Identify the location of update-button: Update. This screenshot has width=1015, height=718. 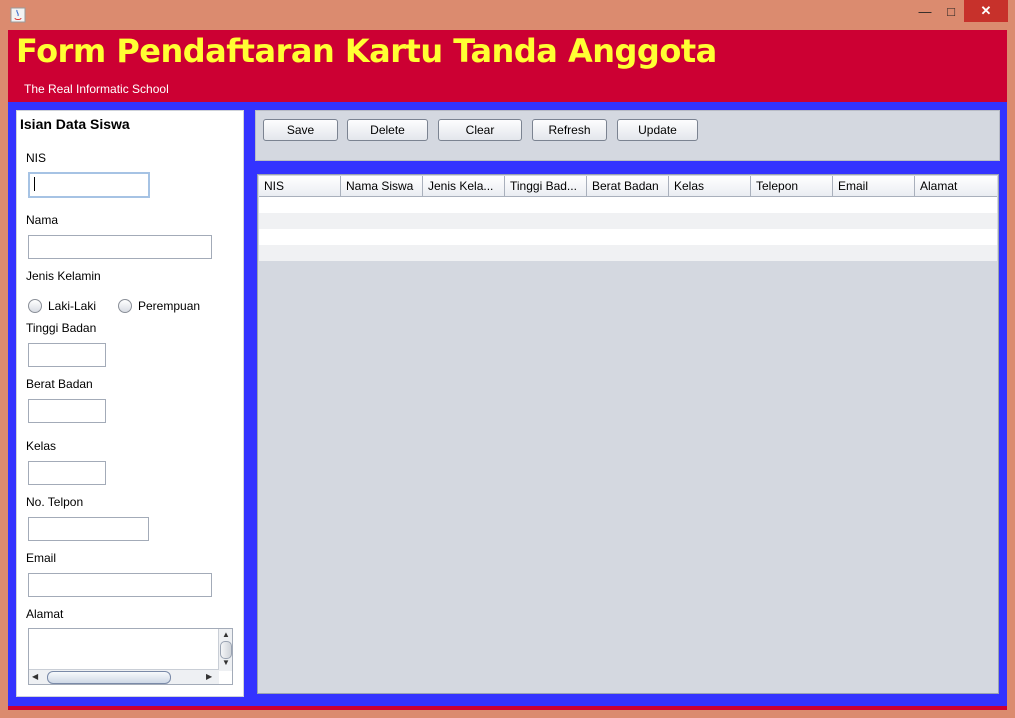
(657, 130).